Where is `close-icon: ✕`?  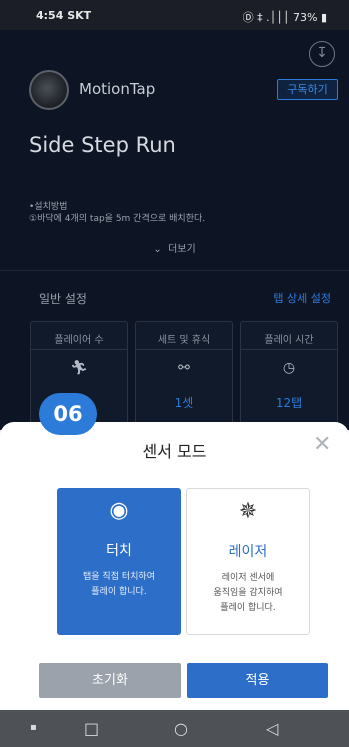 close-icon: ✕ is located at coordinates (322, 445).